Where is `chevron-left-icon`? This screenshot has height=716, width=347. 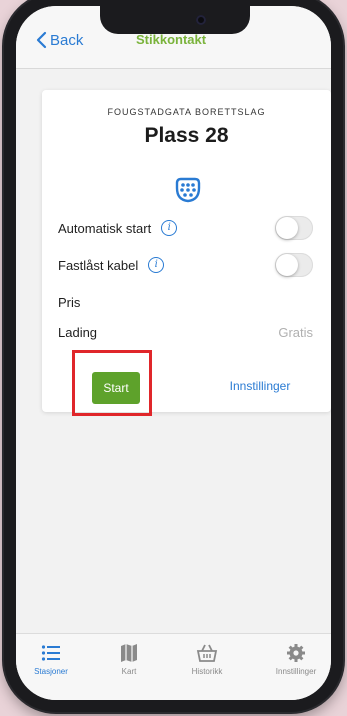
chevron-left-icon is located at coordinates (41, 40).